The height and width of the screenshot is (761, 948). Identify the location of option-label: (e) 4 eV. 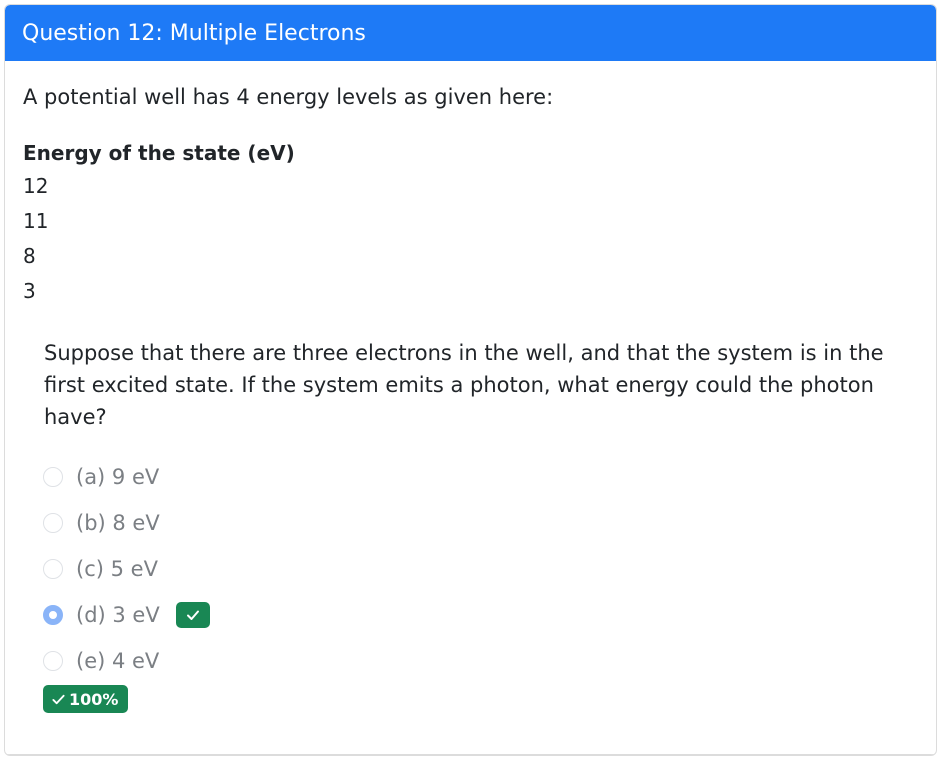
(118, 661).